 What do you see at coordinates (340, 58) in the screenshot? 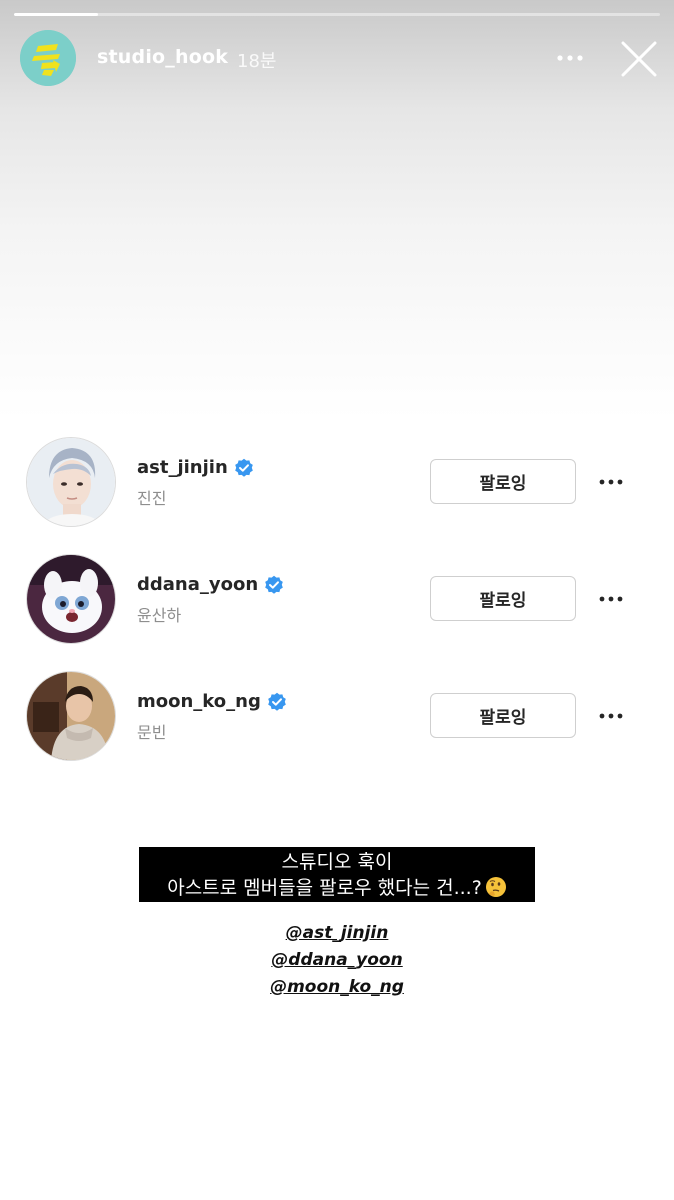
I see `story-header: studio_hook 18분` at bounding box center [340, 58].